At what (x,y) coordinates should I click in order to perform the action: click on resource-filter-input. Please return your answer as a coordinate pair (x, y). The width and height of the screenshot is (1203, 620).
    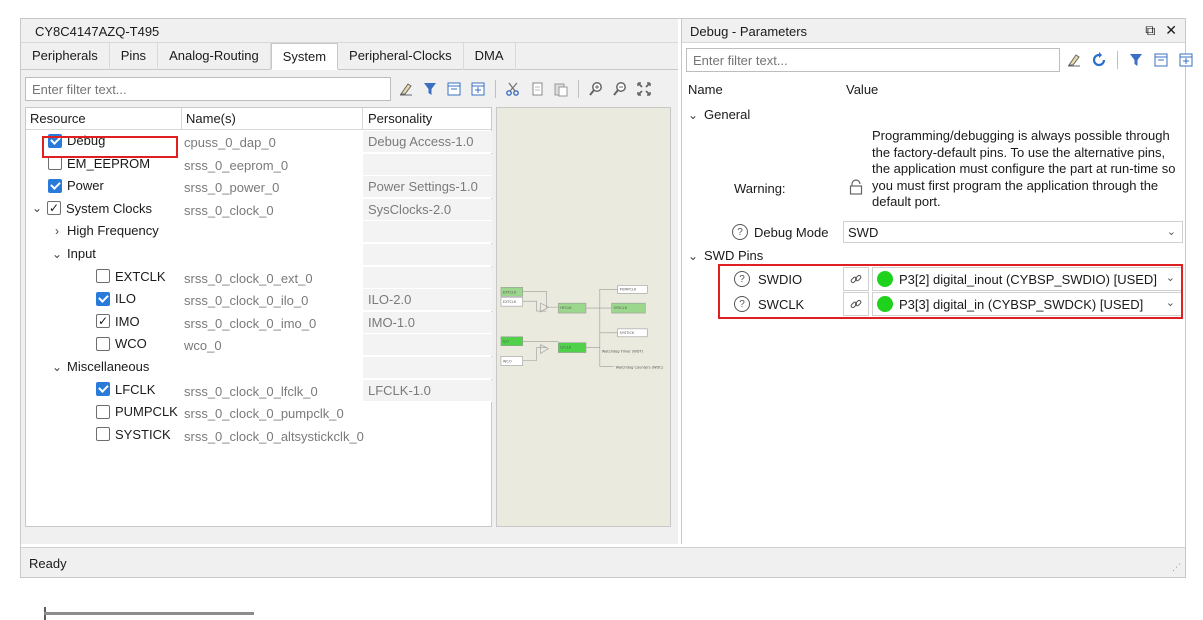
    Looking at the image, I should click on (208, 89).